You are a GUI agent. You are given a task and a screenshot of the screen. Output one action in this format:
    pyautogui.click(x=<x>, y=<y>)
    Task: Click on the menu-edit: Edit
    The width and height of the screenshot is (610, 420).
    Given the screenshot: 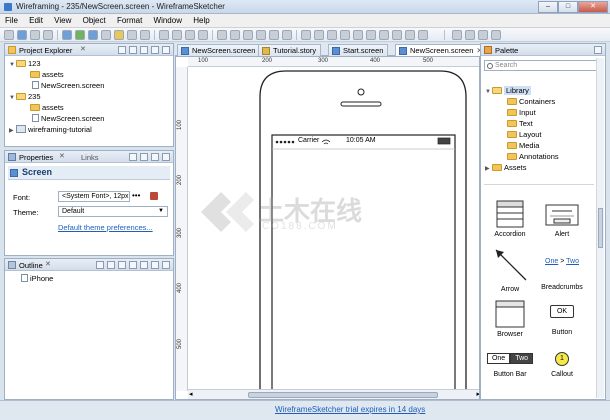 What is the action you would take?
    pyautogui.click(x=35, y=19)
    